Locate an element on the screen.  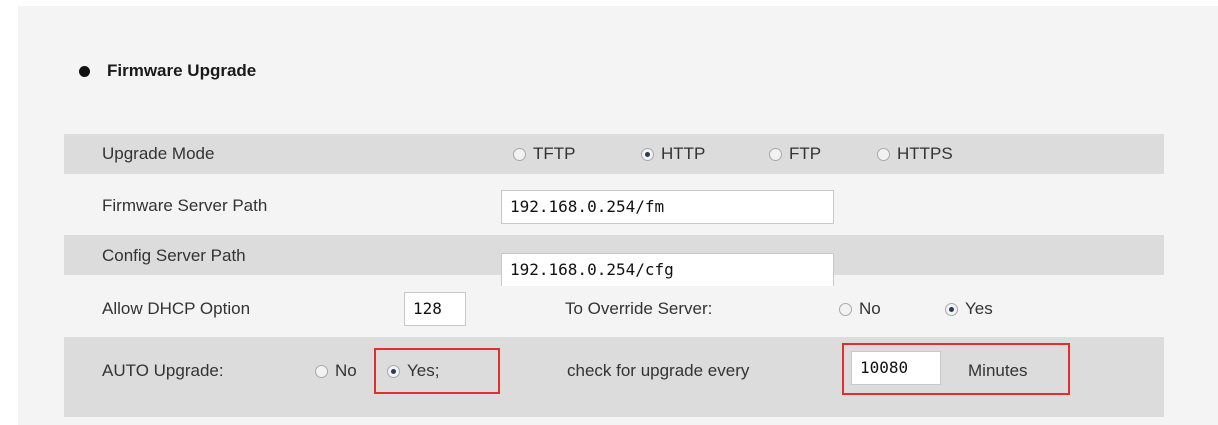
interval-unit-label: Minutes is located at coordinates (998, 370).